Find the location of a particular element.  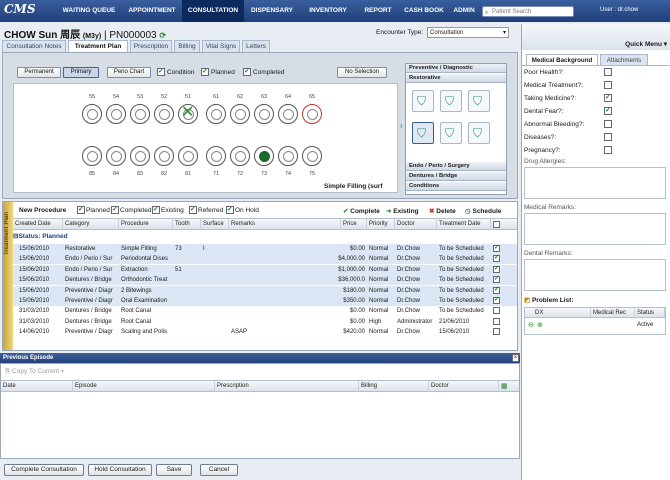

nav-admin: ADMIN is located at coordinates (464, 11).